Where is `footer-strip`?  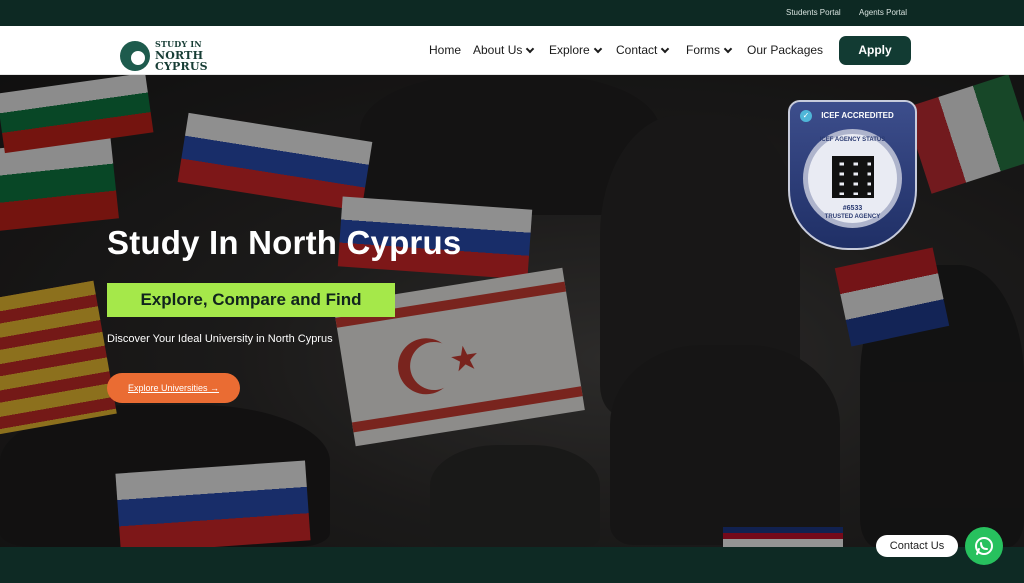
footer-strip is located at coordinates (512, 565).